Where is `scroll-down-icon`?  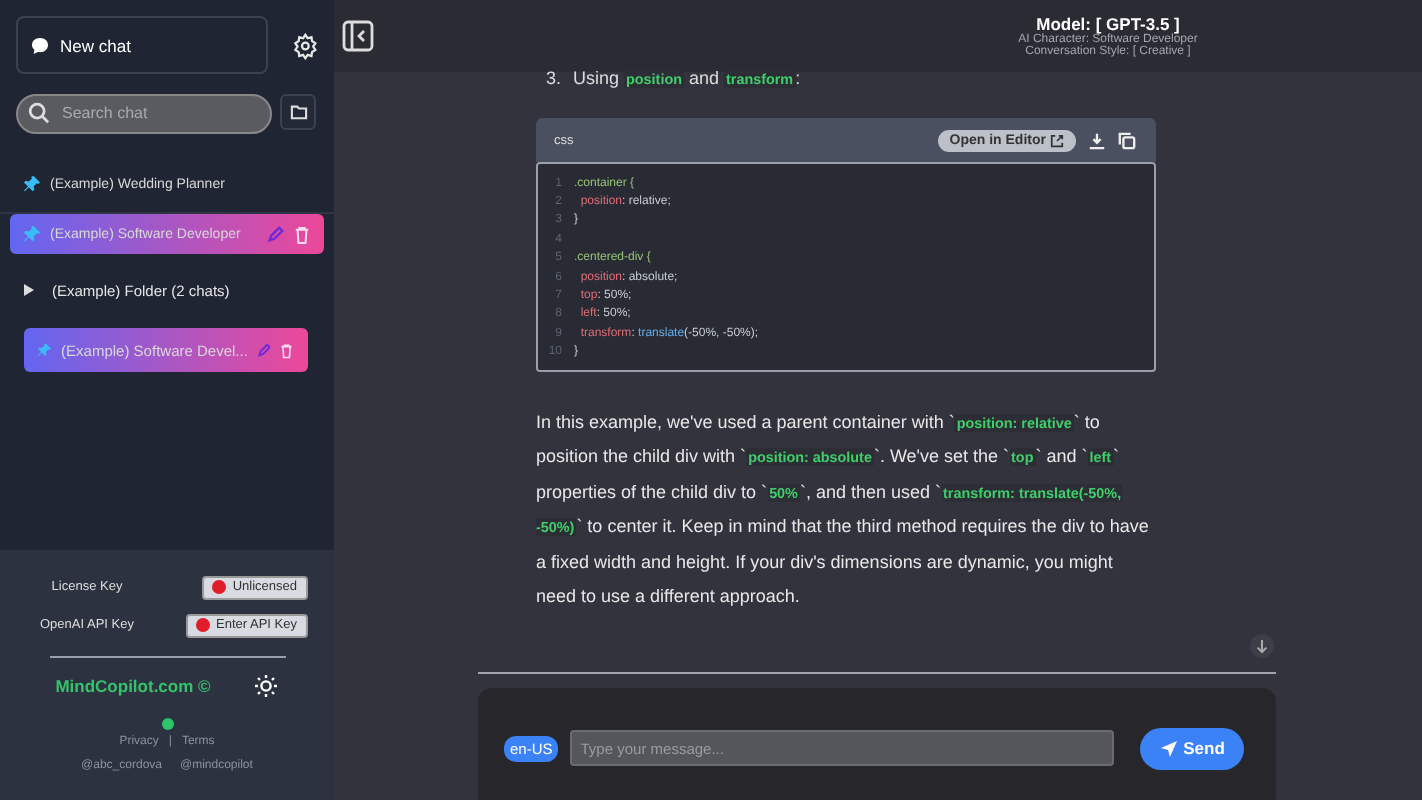
scroll-down-icon is located at coordinates (1262, 646).